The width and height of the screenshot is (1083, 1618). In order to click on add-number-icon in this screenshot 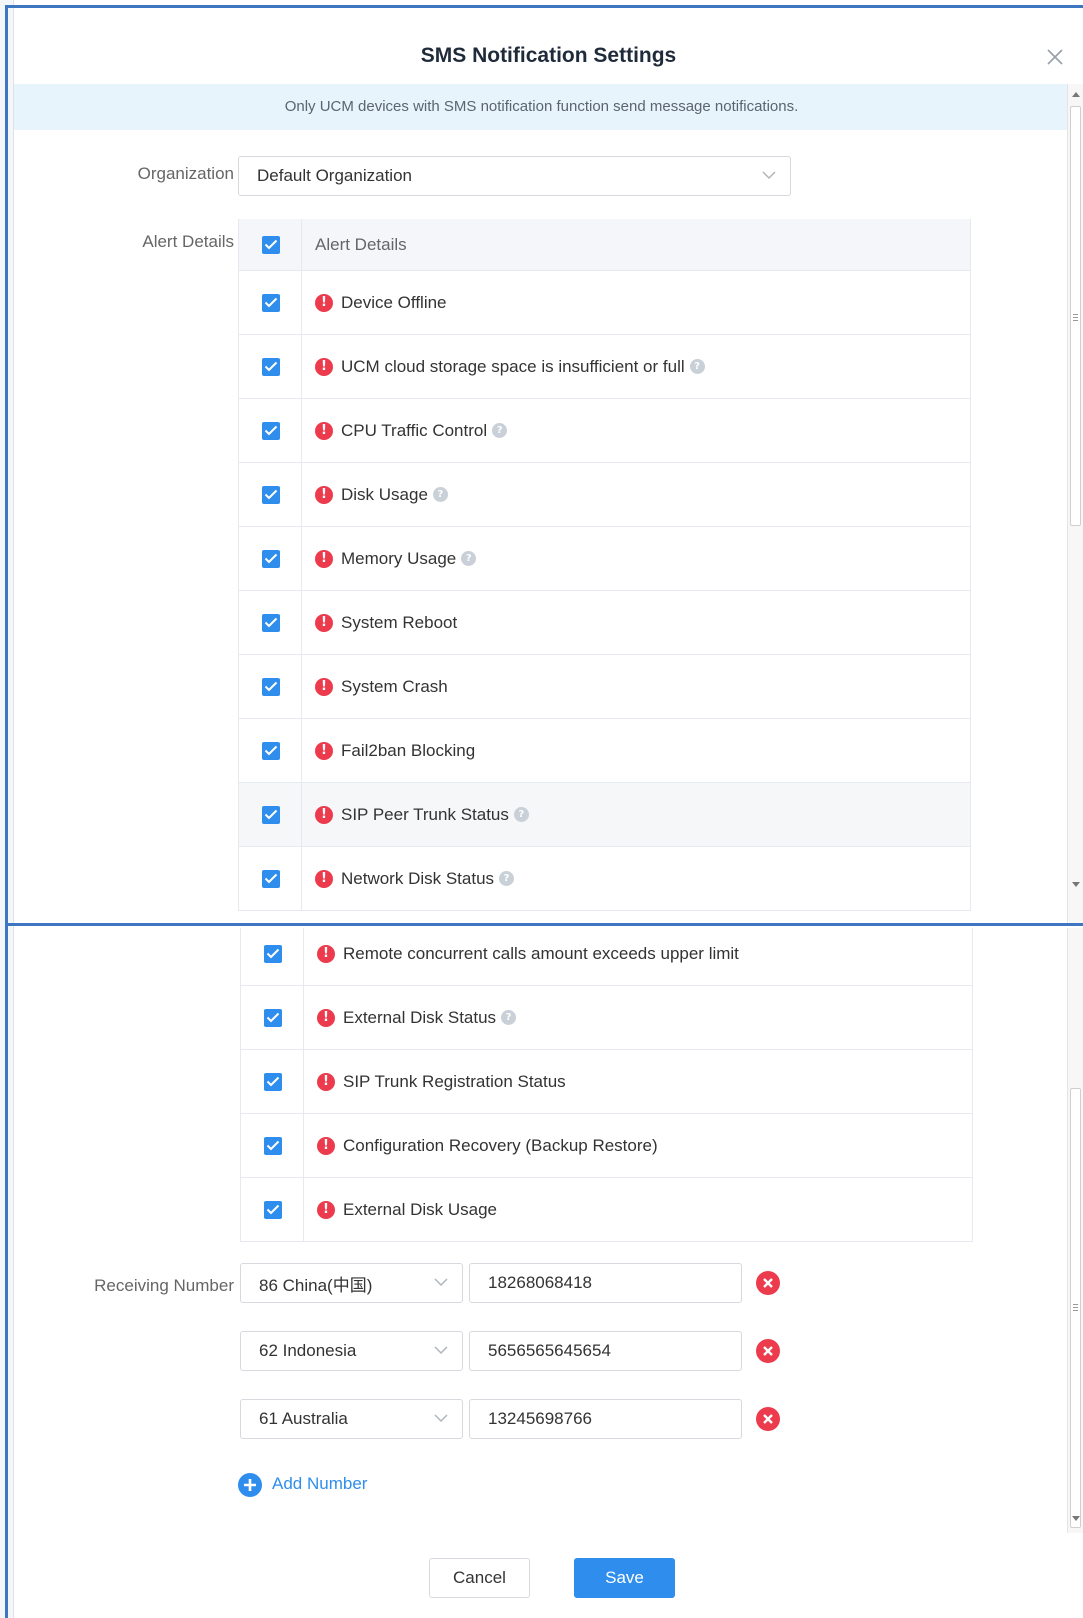, I will do `click(250, 1485)`.